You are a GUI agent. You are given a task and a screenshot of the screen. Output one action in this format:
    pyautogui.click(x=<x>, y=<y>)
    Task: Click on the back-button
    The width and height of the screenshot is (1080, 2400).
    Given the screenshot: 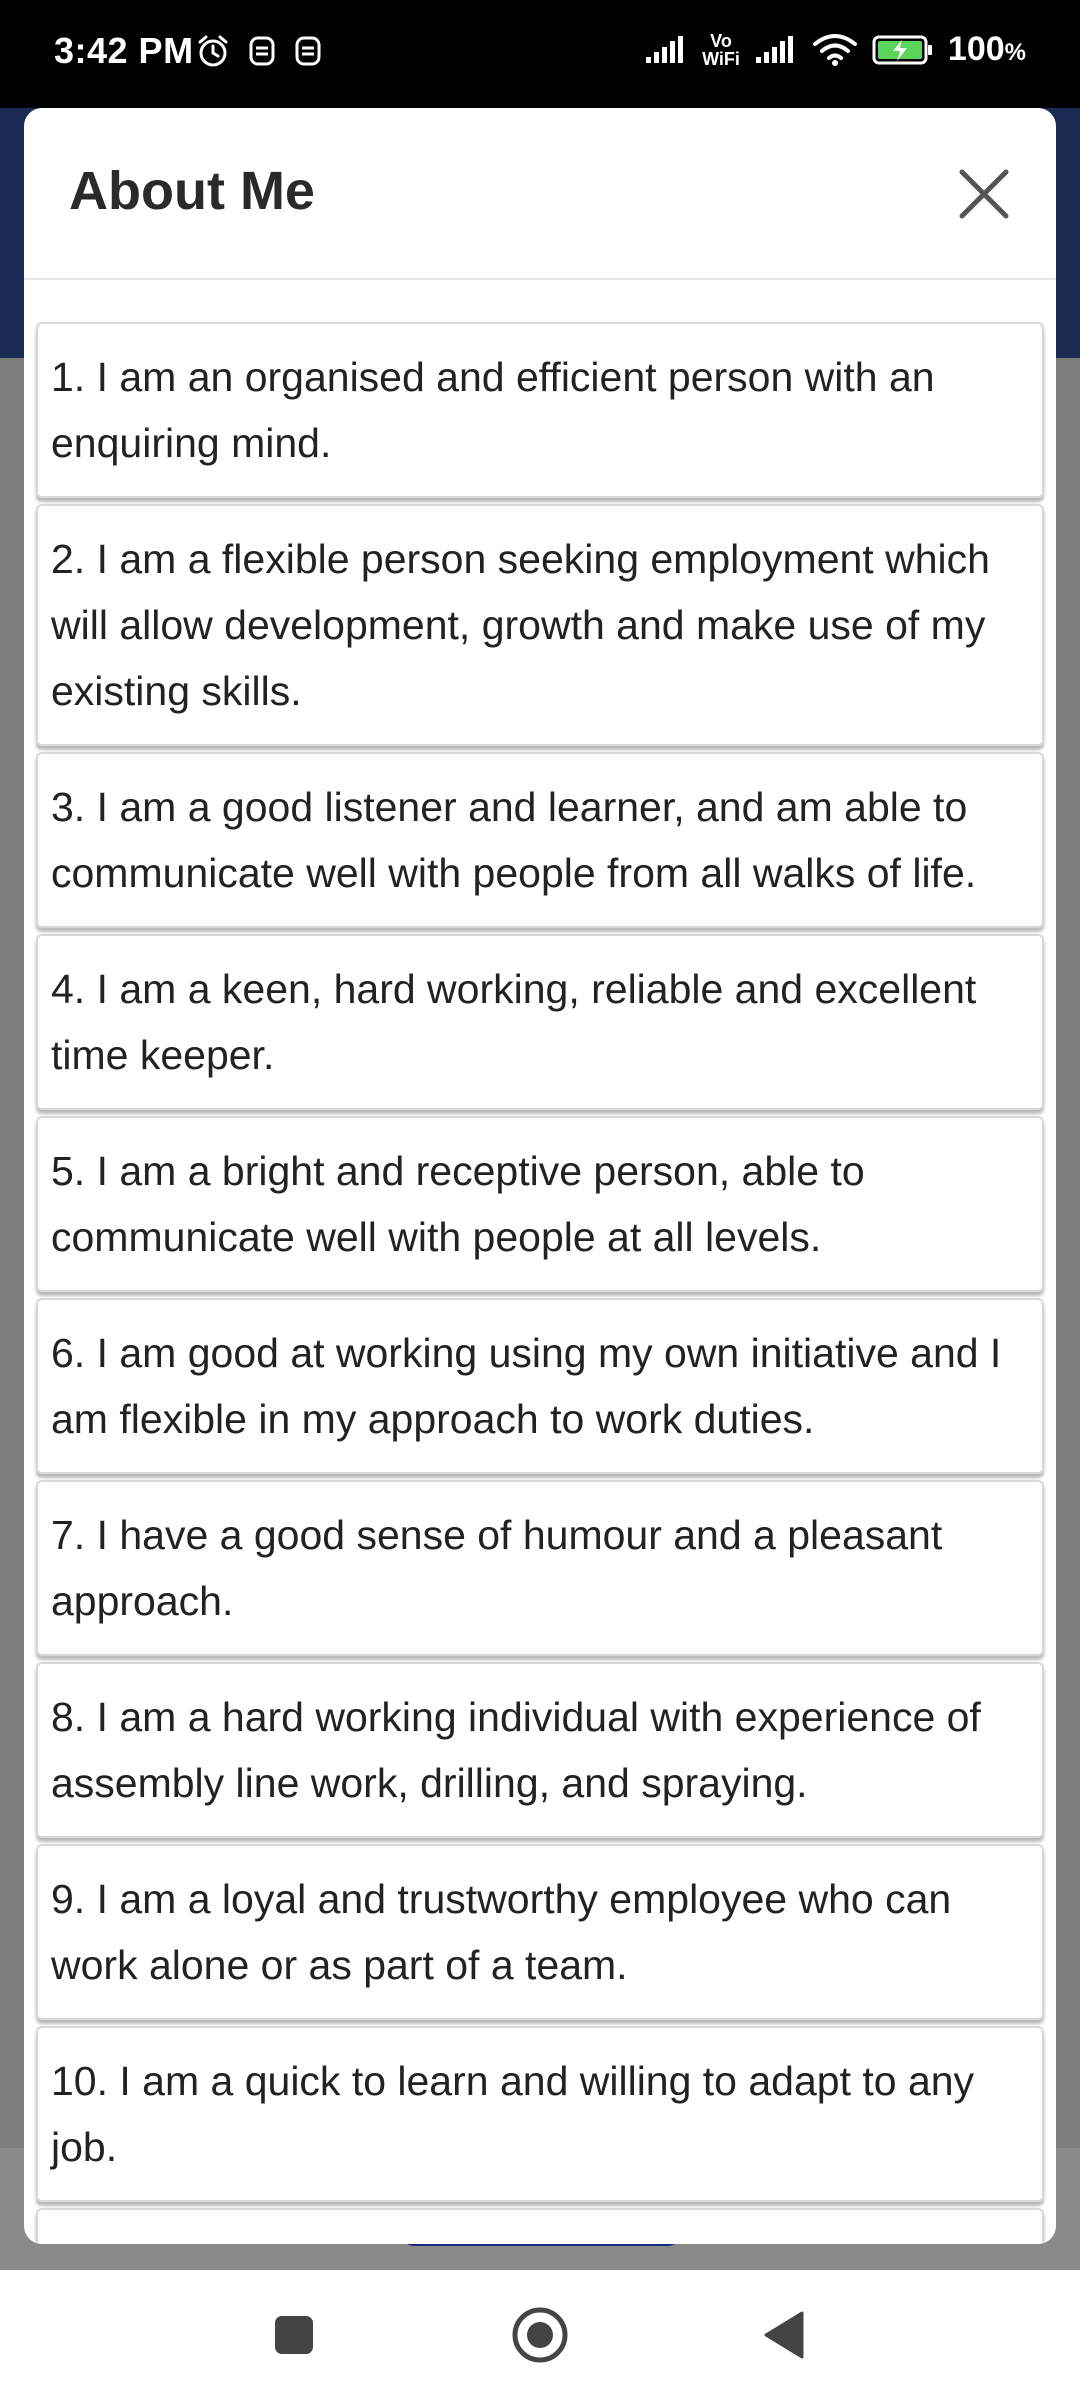 What is the action you would take?
    pyautogui.click(x=784, y=2335)
    